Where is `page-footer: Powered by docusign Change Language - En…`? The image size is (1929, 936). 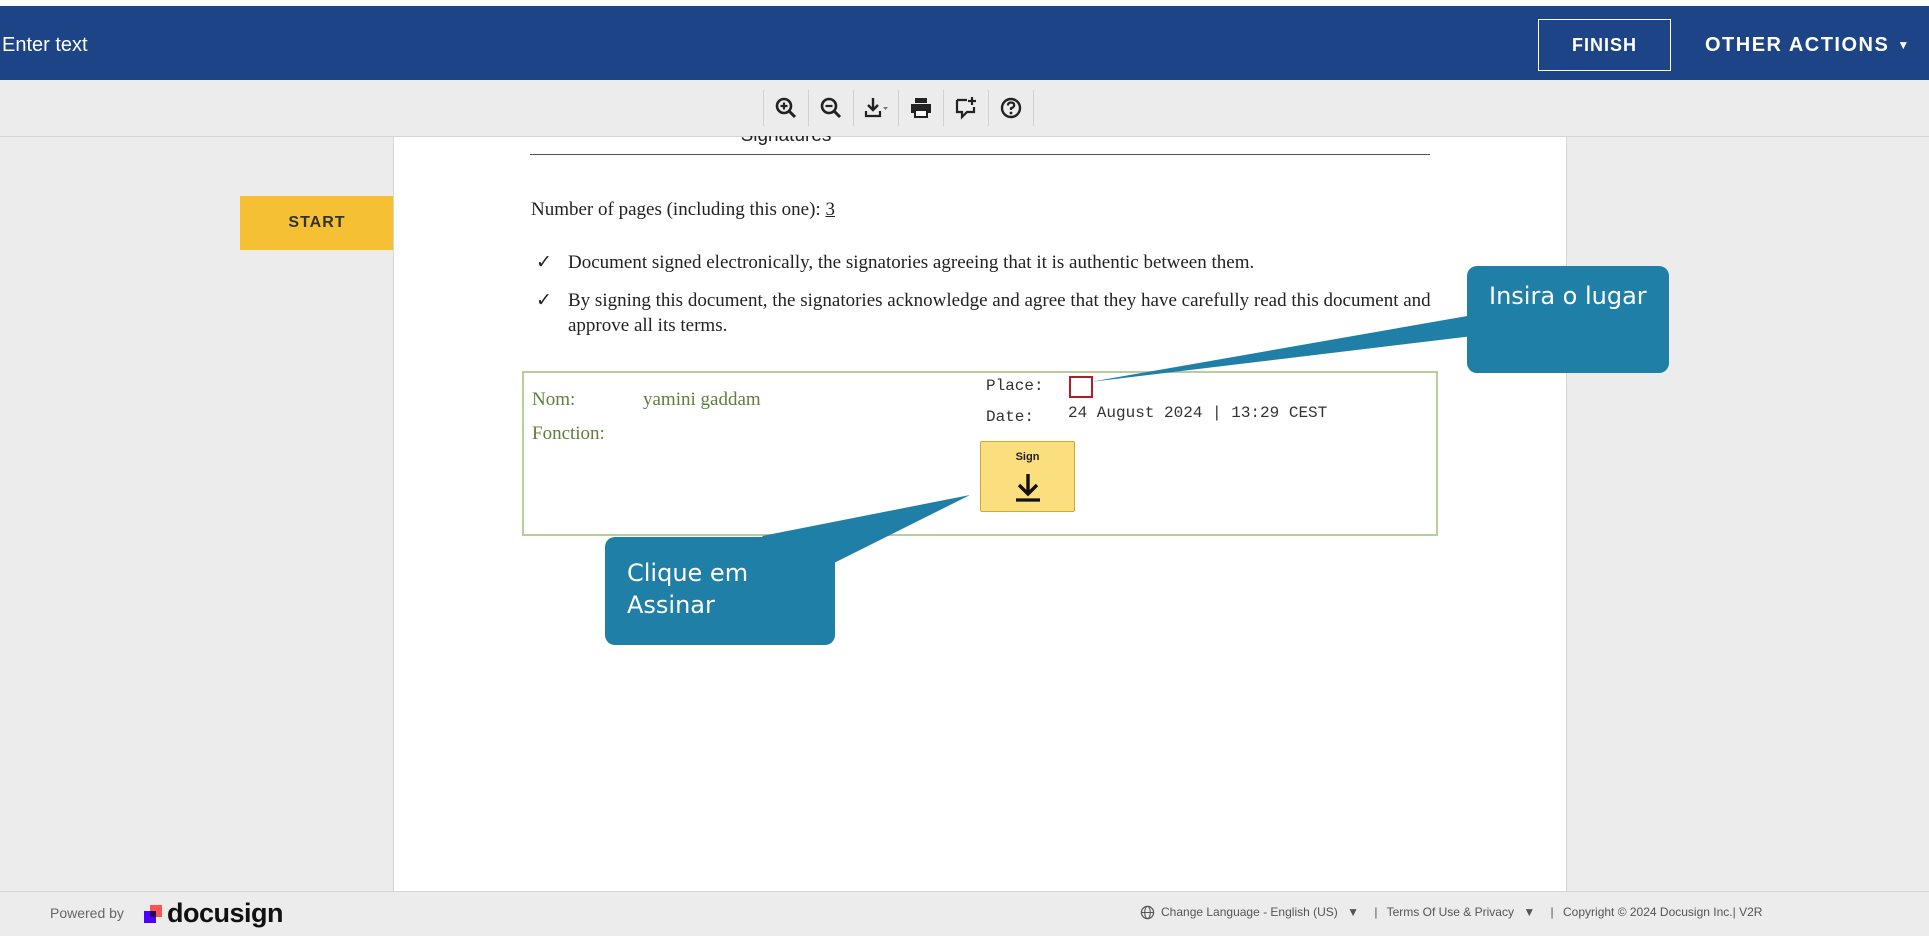 page-footer: Powered by docusign Change Language - En… is located at coordinates (964, 913).